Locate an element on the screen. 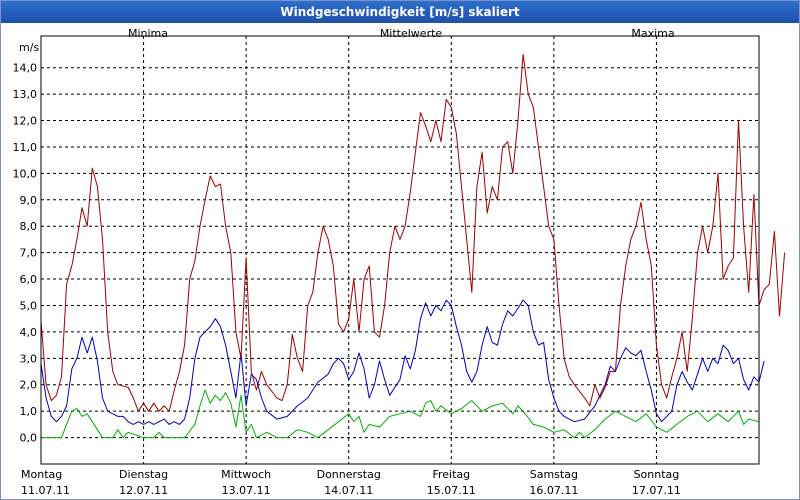  y-axis-unit-label: m/s is located at coordinates (29, 47).